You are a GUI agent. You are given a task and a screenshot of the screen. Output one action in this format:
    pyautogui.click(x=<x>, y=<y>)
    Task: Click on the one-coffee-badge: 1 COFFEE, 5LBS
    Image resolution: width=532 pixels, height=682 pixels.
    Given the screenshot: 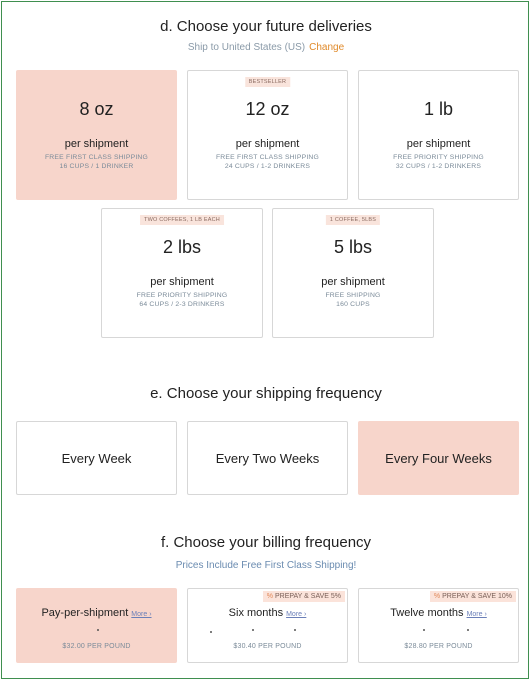 What is the action you would take?
    pyautogui.click(x=353, y=220)
    